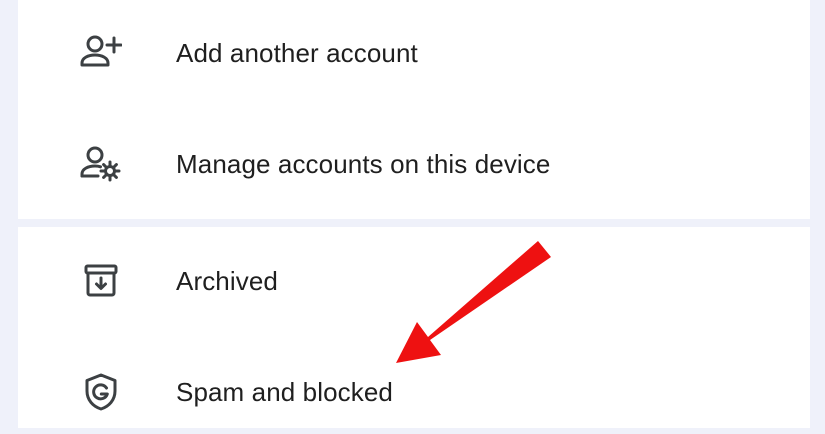 The width and height of the screenshot is (825, 434). Describe the element at coordinates (101, 281) in the screenshot. I see `archive-icon` at that location.